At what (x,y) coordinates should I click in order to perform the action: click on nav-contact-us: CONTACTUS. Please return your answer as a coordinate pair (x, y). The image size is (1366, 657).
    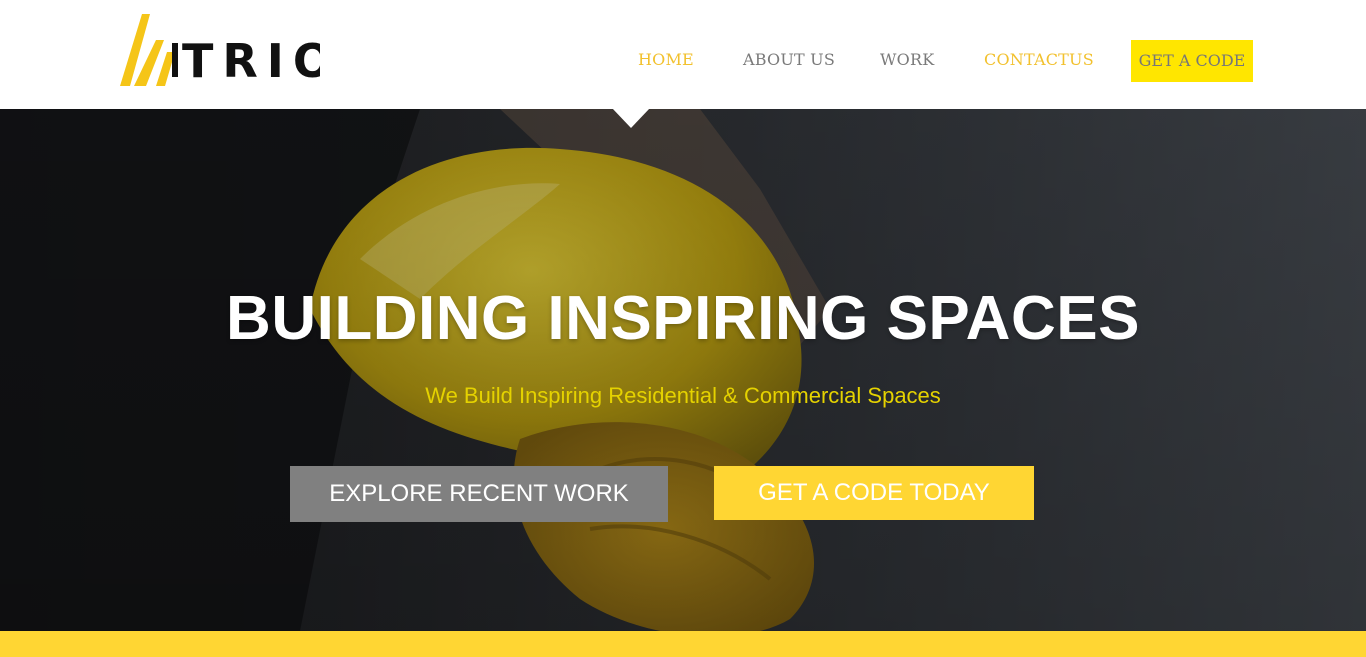
    Looking at the image, I should click on (1039, 59).